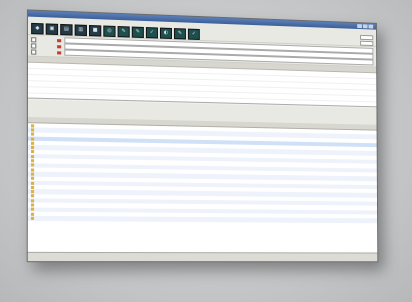 This screenshot has width=412, height=302. Describe the element at coordinates (179, 33) in the screenshot. I see `help-icon: ✎` at that location.